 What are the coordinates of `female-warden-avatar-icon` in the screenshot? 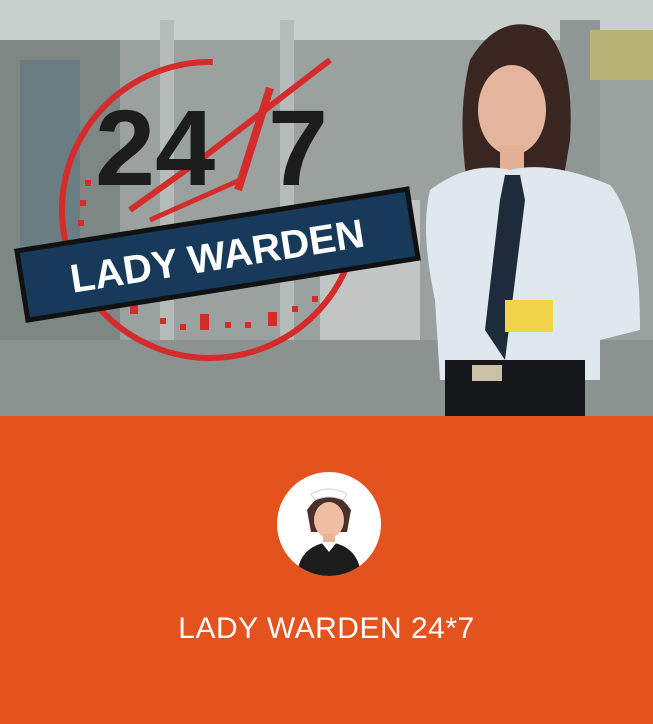 It's located at (329, 524).